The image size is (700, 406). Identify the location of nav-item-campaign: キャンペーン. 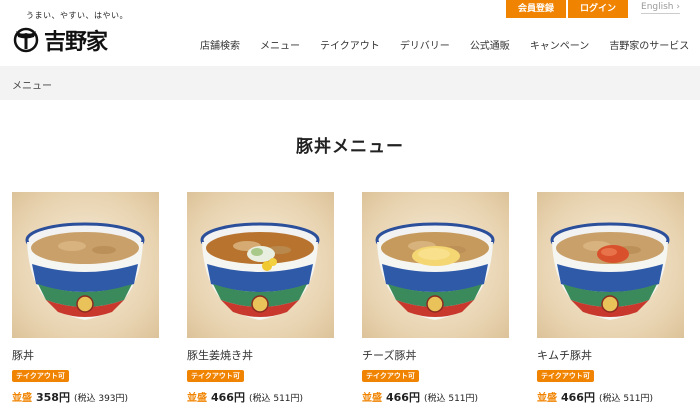
(560, 44).